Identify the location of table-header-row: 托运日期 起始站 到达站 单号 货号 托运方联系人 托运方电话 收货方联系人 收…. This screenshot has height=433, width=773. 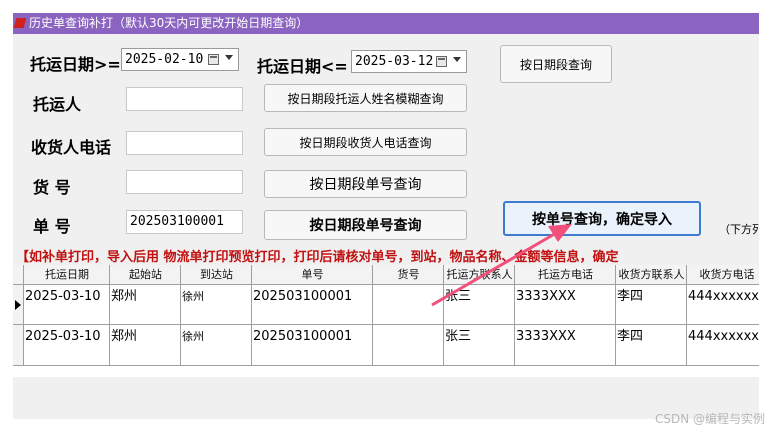
(391, 275).